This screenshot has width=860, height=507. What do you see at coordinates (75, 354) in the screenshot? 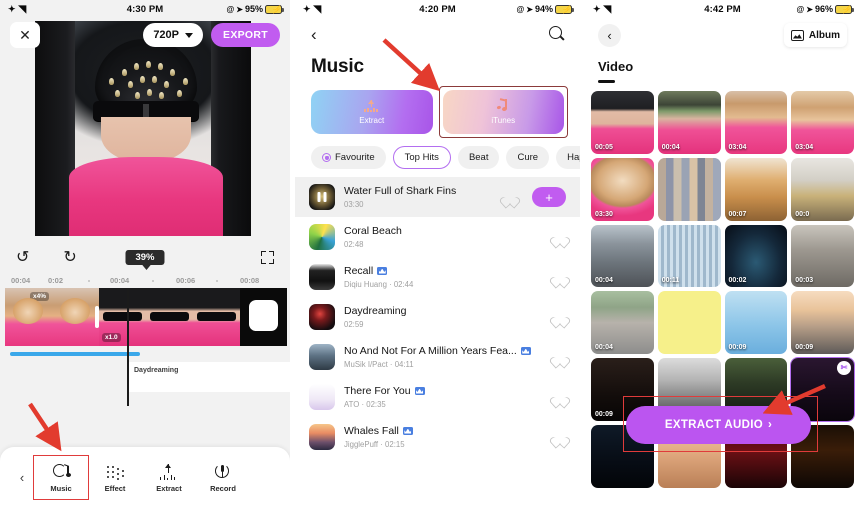
I see `audio-waveform-bar` at bounding box center [75, 354].